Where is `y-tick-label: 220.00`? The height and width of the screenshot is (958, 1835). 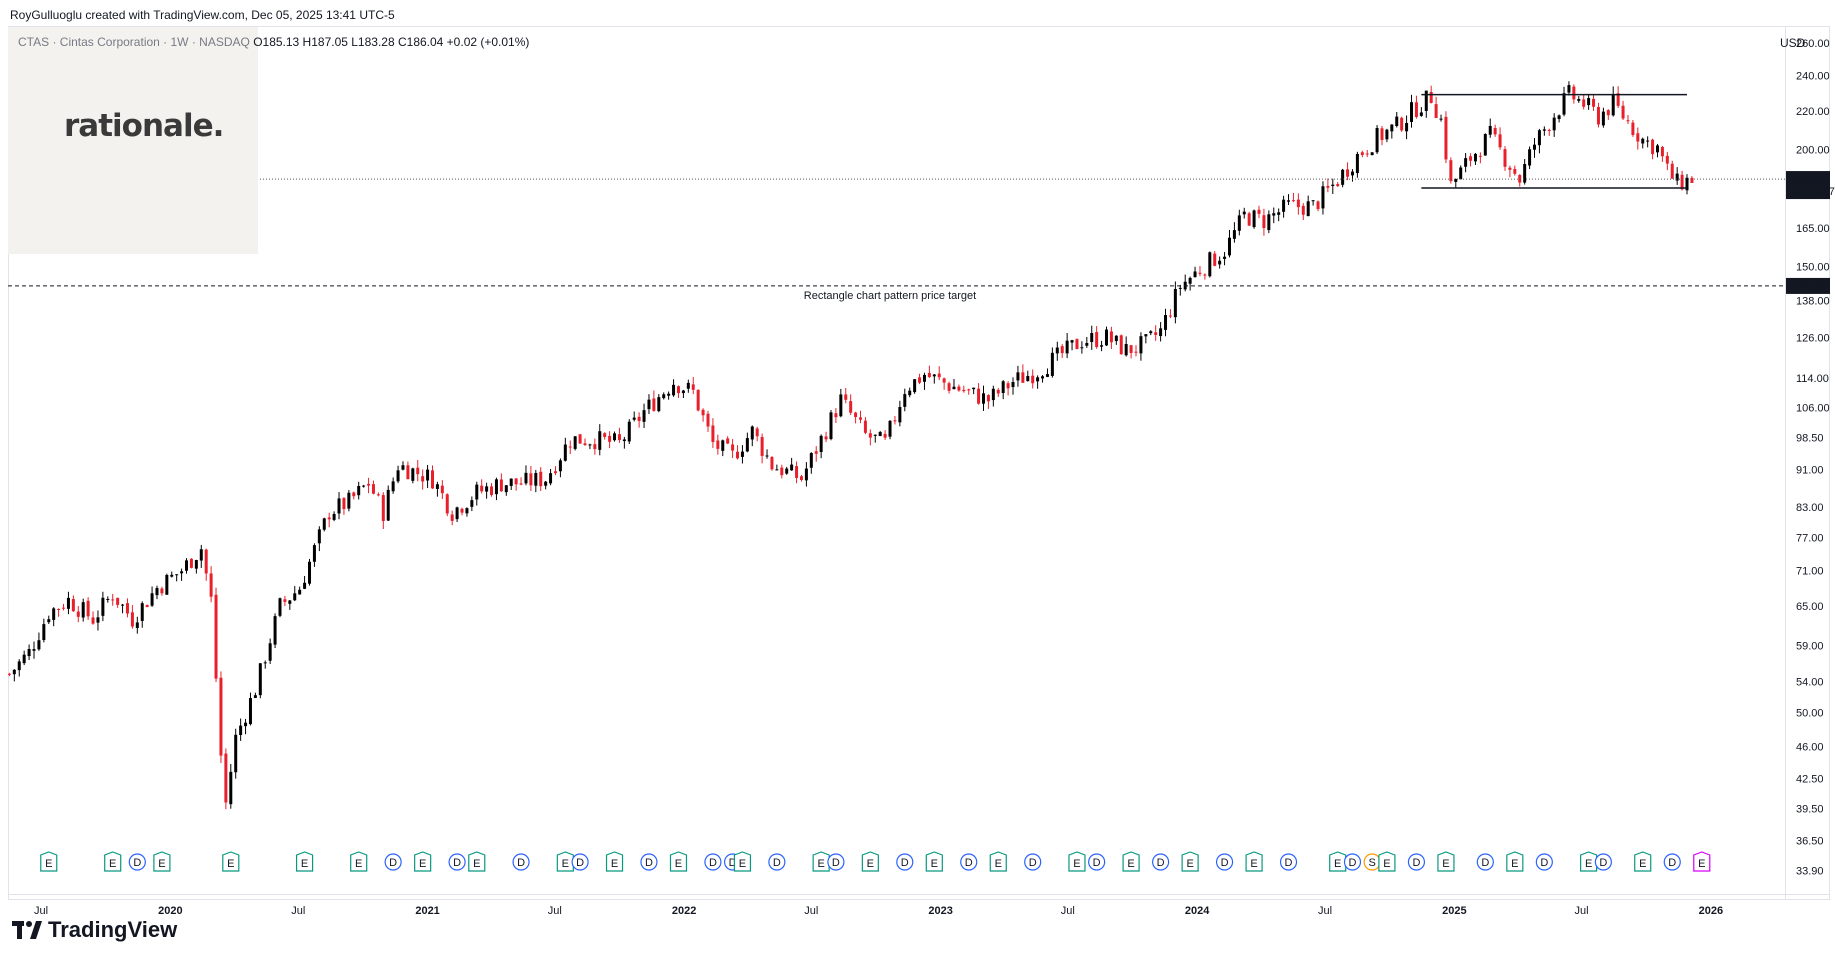 y-tick-label: 220.00 is located at coordinates (1813, 112).